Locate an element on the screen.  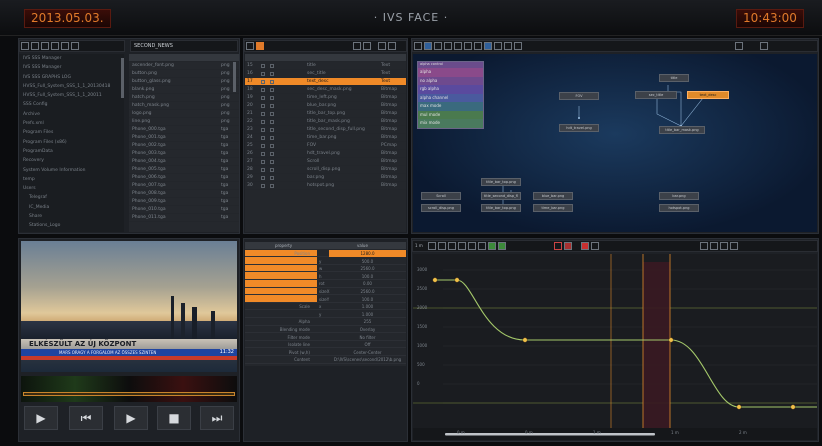
property-row: sizeY 100.0 is located at coordinates (325, 299).